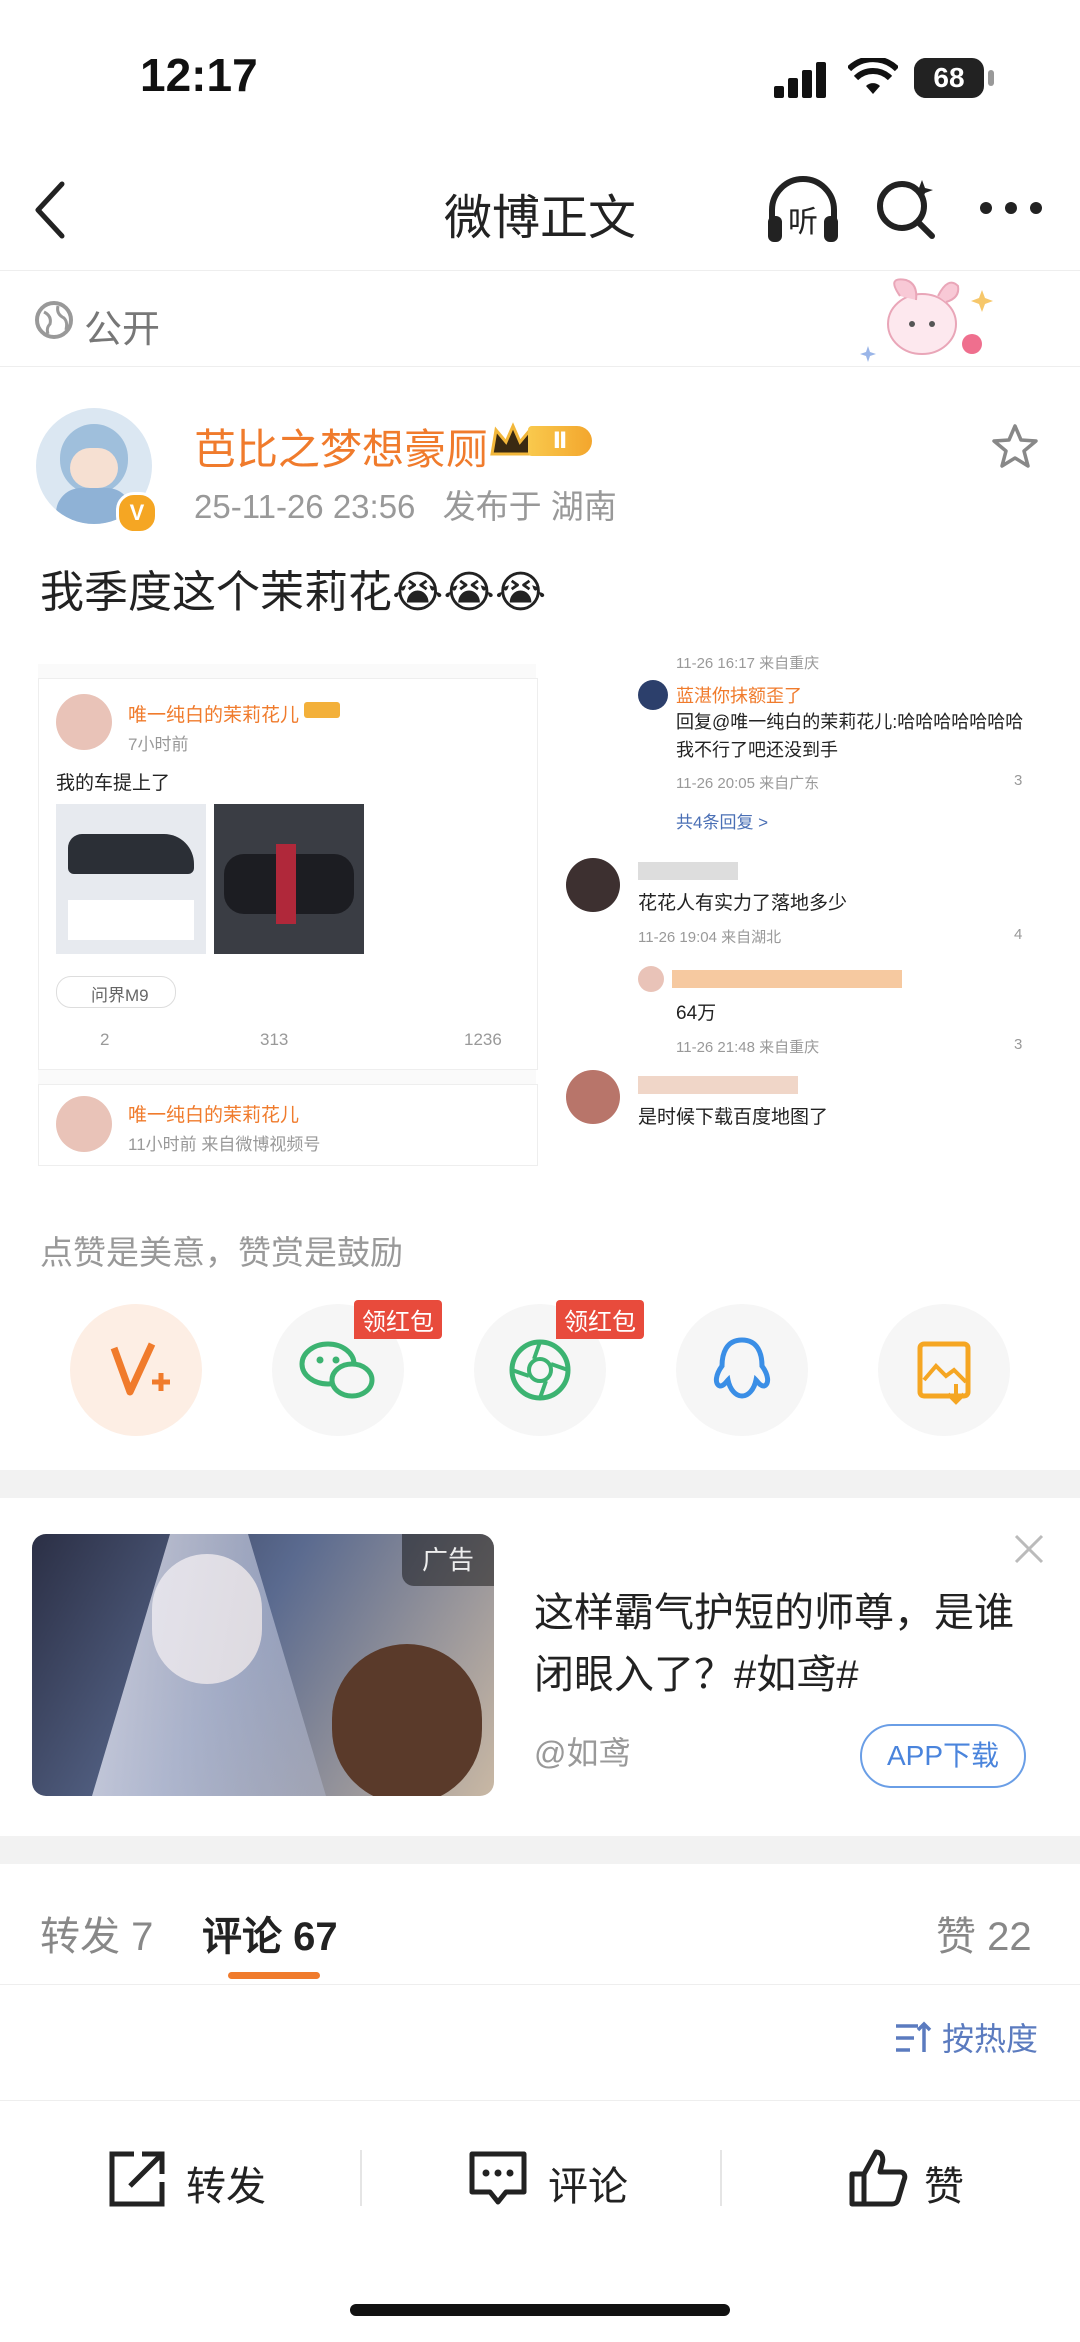 This screenshot has height=2342, width=1080. What do you see at coordinates (540, 1924) in the screenshot?
I see `interaction-tabs` at bounding box center [540, 1924].